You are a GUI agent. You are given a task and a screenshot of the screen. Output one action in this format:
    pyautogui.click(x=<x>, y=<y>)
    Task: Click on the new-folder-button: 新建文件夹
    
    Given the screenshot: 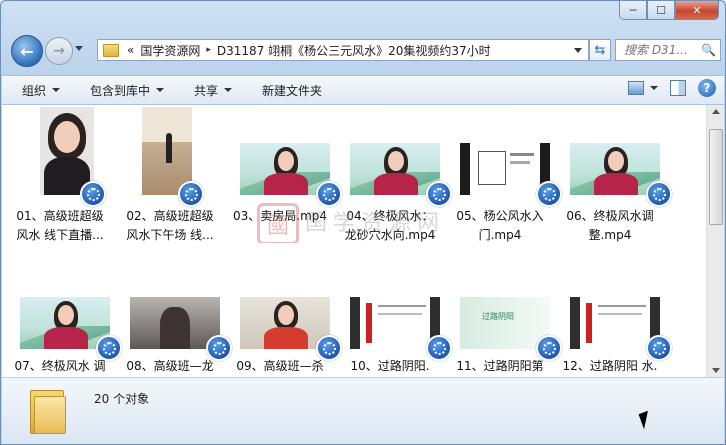 What is the action you would take?
    pyautogui.click(x=292, y=90)
    